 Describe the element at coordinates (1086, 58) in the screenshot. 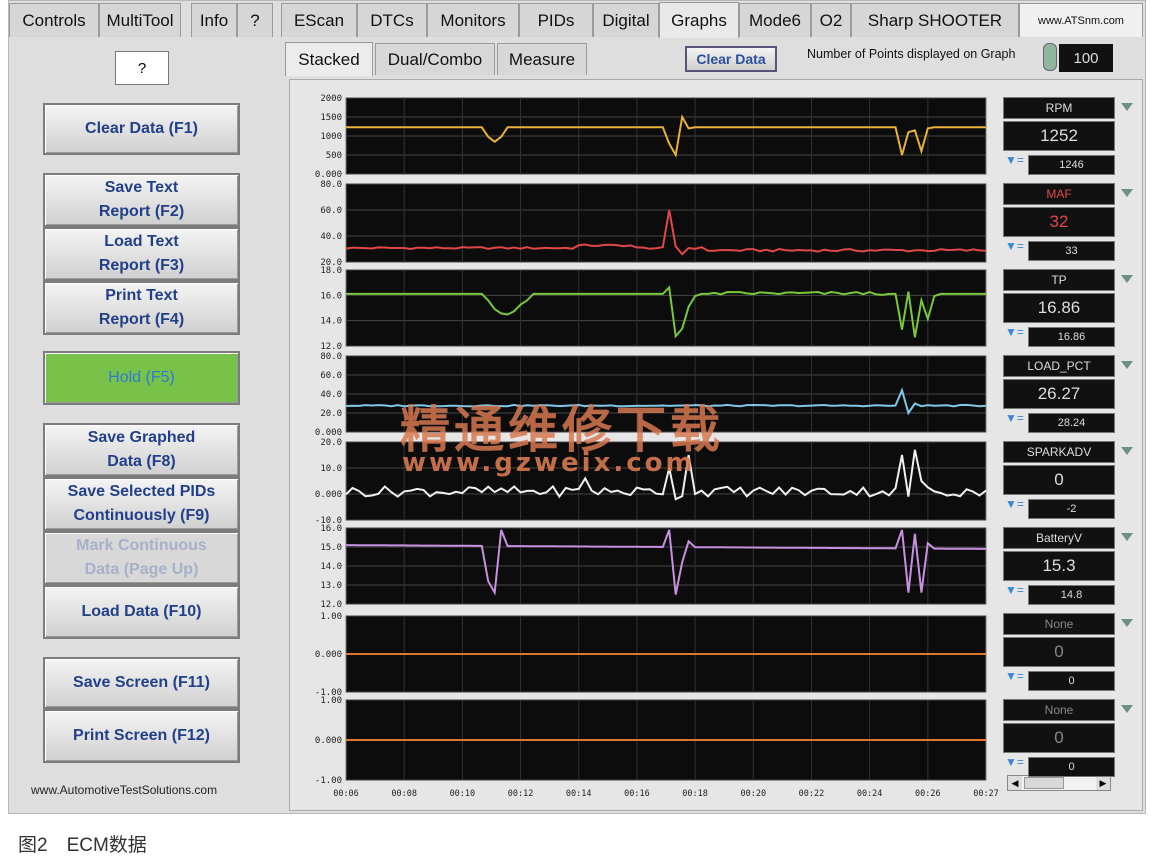

I see `points-value: 100` at that location.